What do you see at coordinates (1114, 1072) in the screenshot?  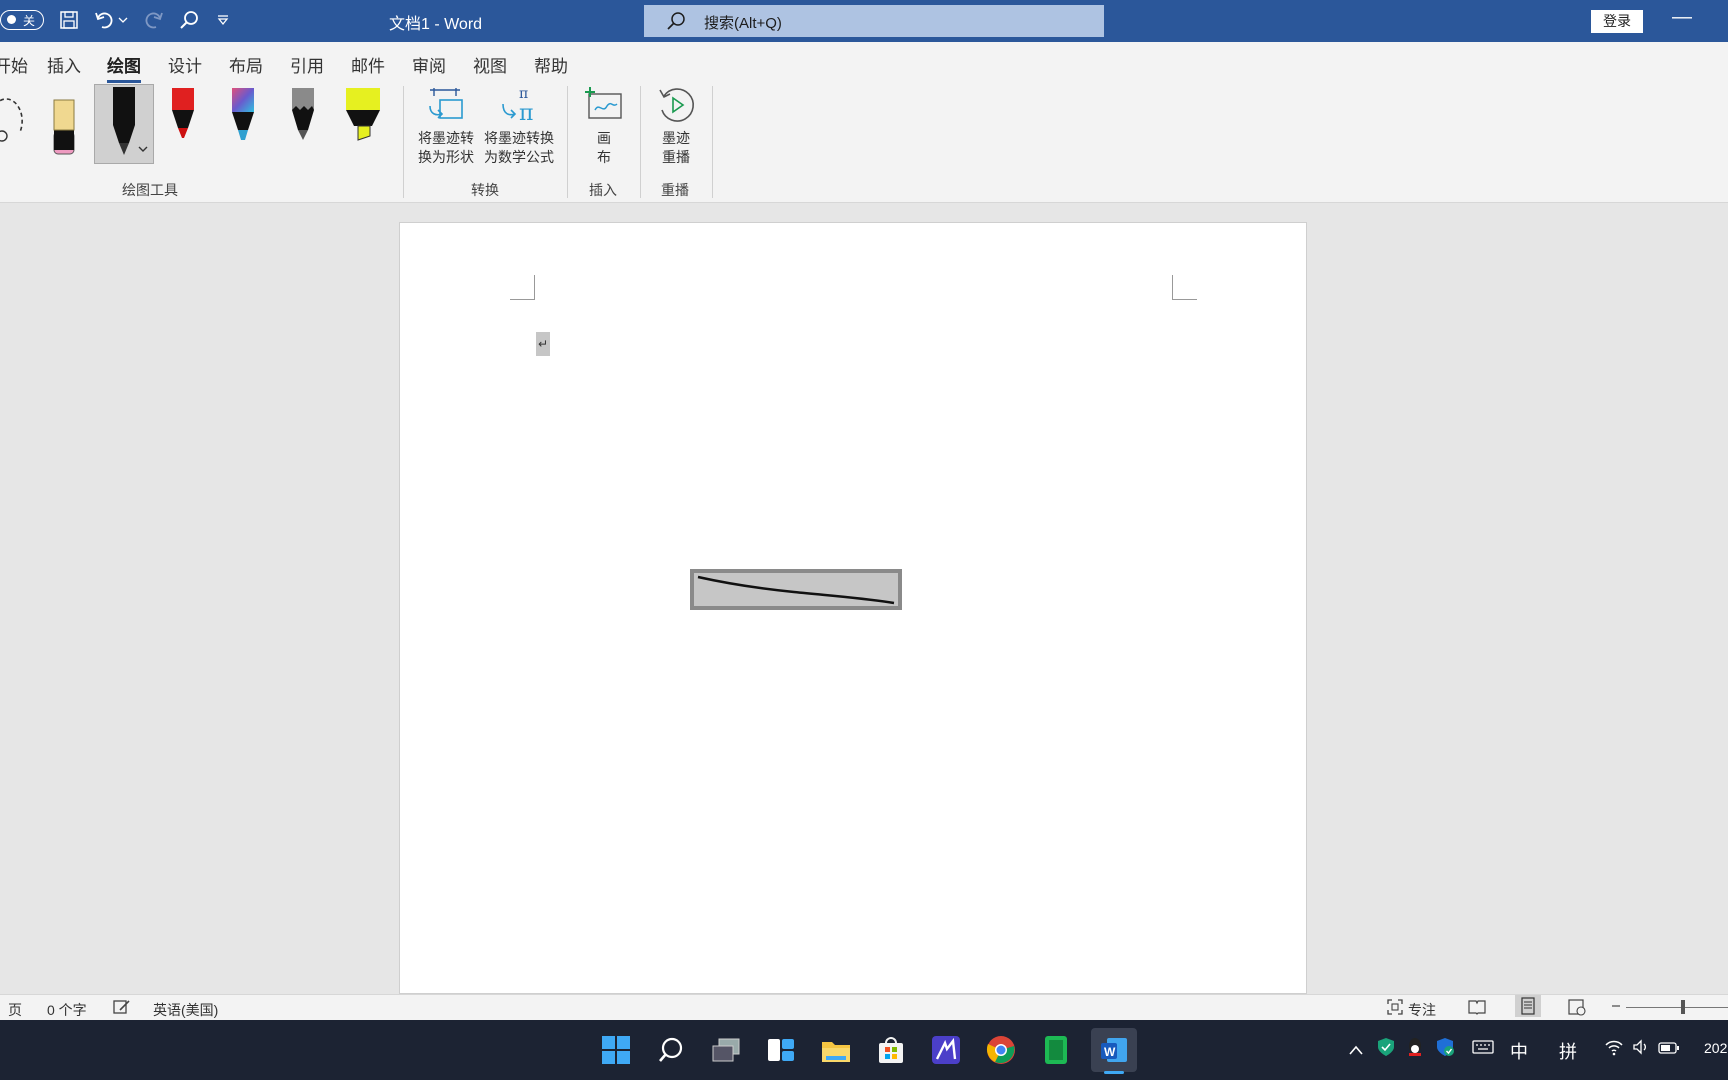 I see `active-app-indicator` at bounding box center [1114, 1072].